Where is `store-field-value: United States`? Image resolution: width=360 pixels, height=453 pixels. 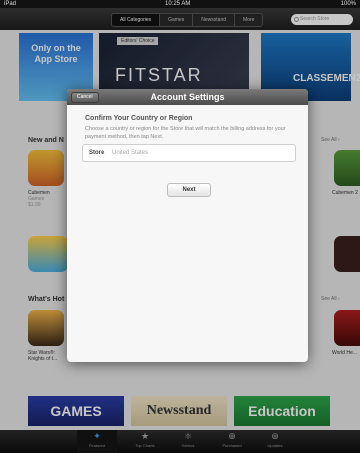
store-field-value: United States is located at coordinates (130, 153).